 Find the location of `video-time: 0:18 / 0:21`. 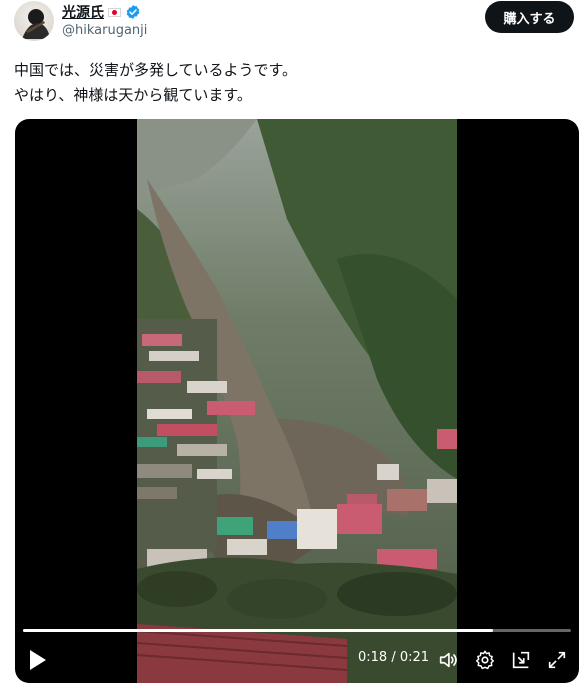

video-time: 0:18 / 0:21 is located at coordinates (394, 657).